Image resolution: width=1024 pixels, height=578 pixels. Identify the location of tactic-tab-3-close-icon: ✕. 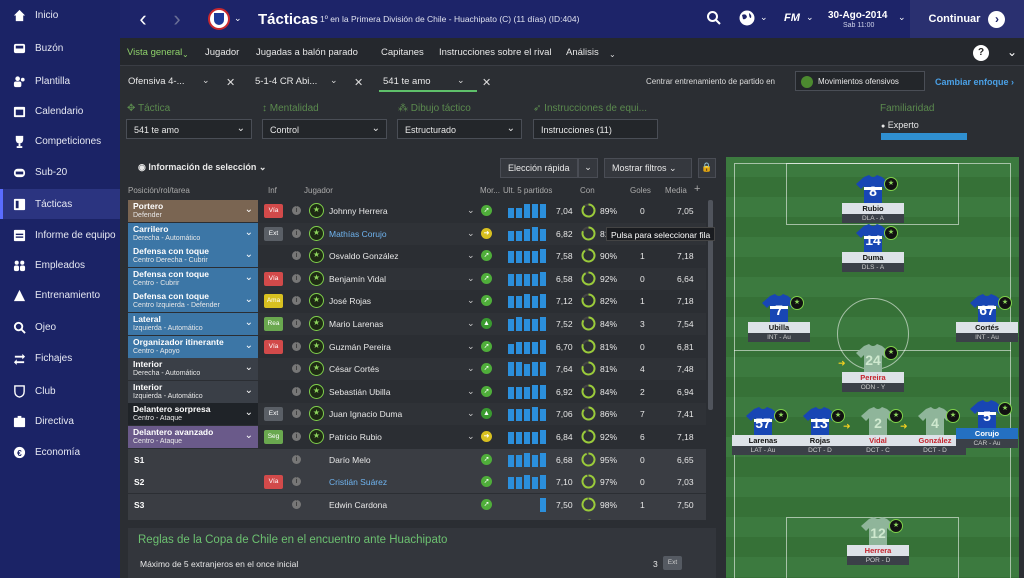
(486, 82).